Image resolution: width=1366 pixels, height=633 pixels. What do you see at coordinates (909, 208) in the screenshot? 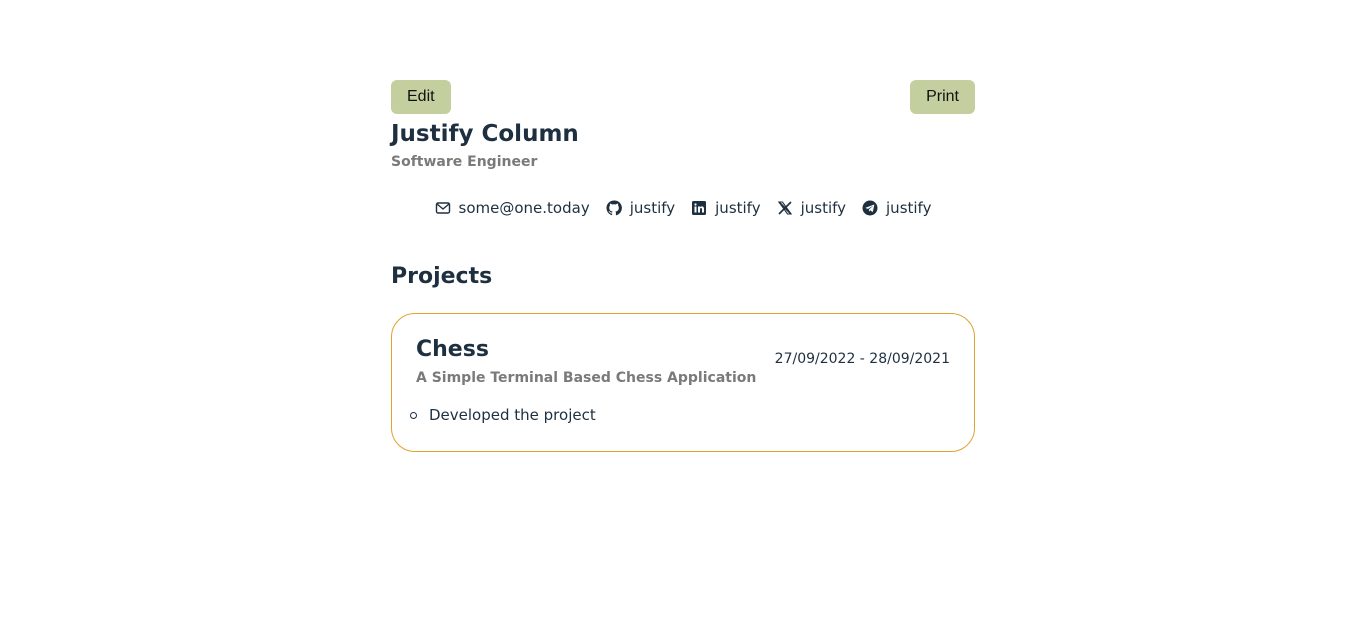
I see `contact-telegram-text: justify` at bounding box center [909, 208].